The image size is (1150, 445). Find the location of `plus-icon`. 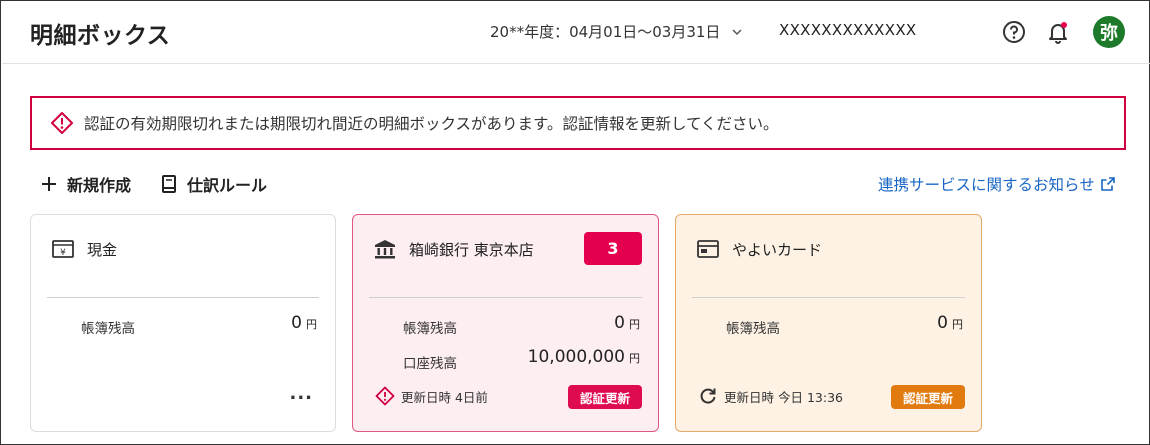

plus-icon is located at coordinates (49, 184).